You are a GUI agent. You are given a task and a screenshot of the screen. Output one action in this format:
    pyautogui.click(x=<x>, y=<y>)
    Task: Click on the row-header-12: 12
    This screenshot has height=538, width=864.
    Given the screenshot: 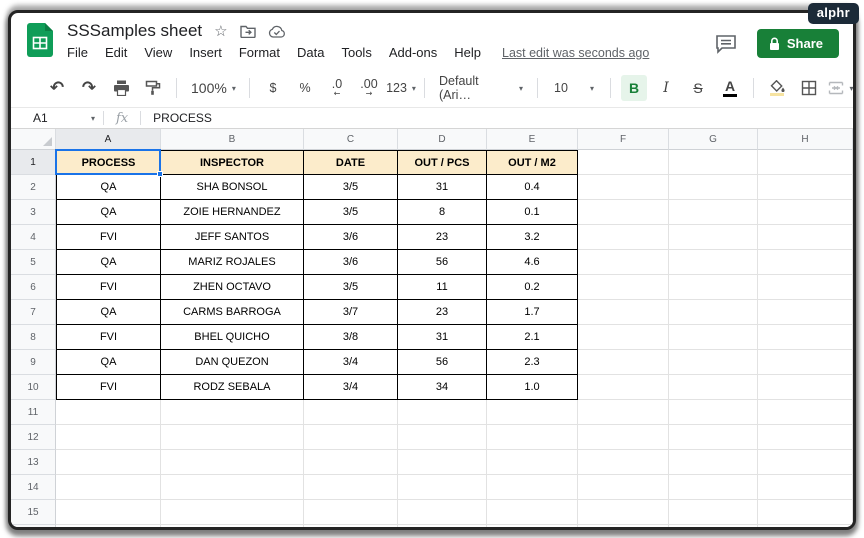 What is the action you would take?
    pyautogui.click(x=33, y=437)
    